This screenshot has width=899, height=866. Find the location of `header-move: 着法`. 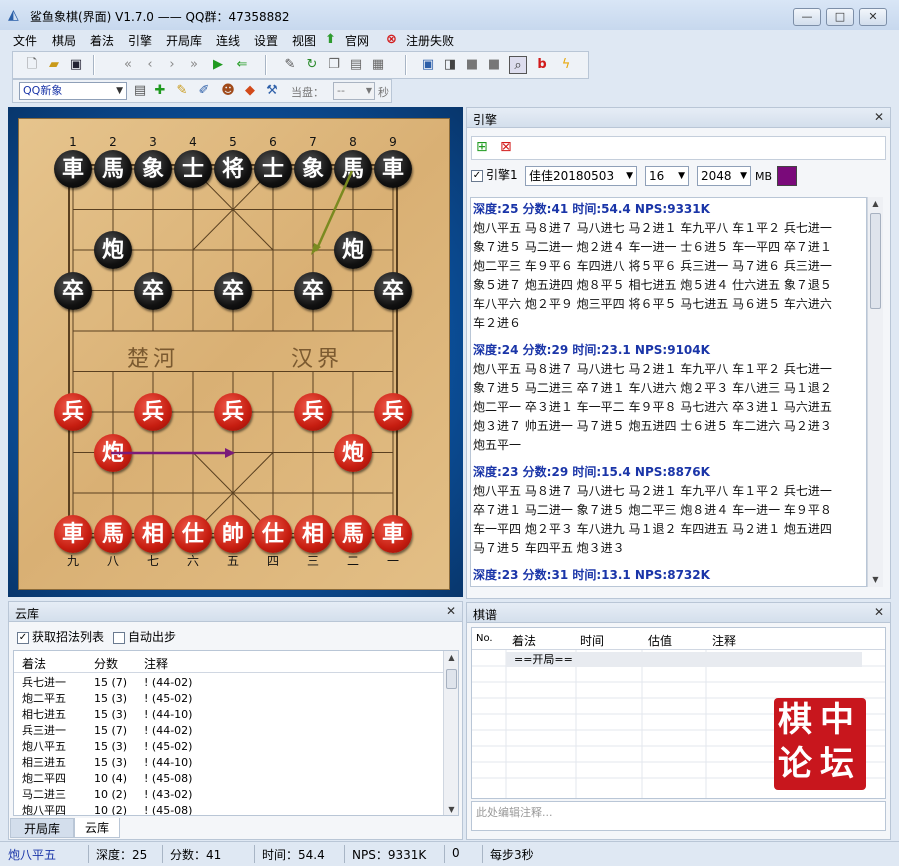

header-move: 着法 is located at coordinates (34, 663).